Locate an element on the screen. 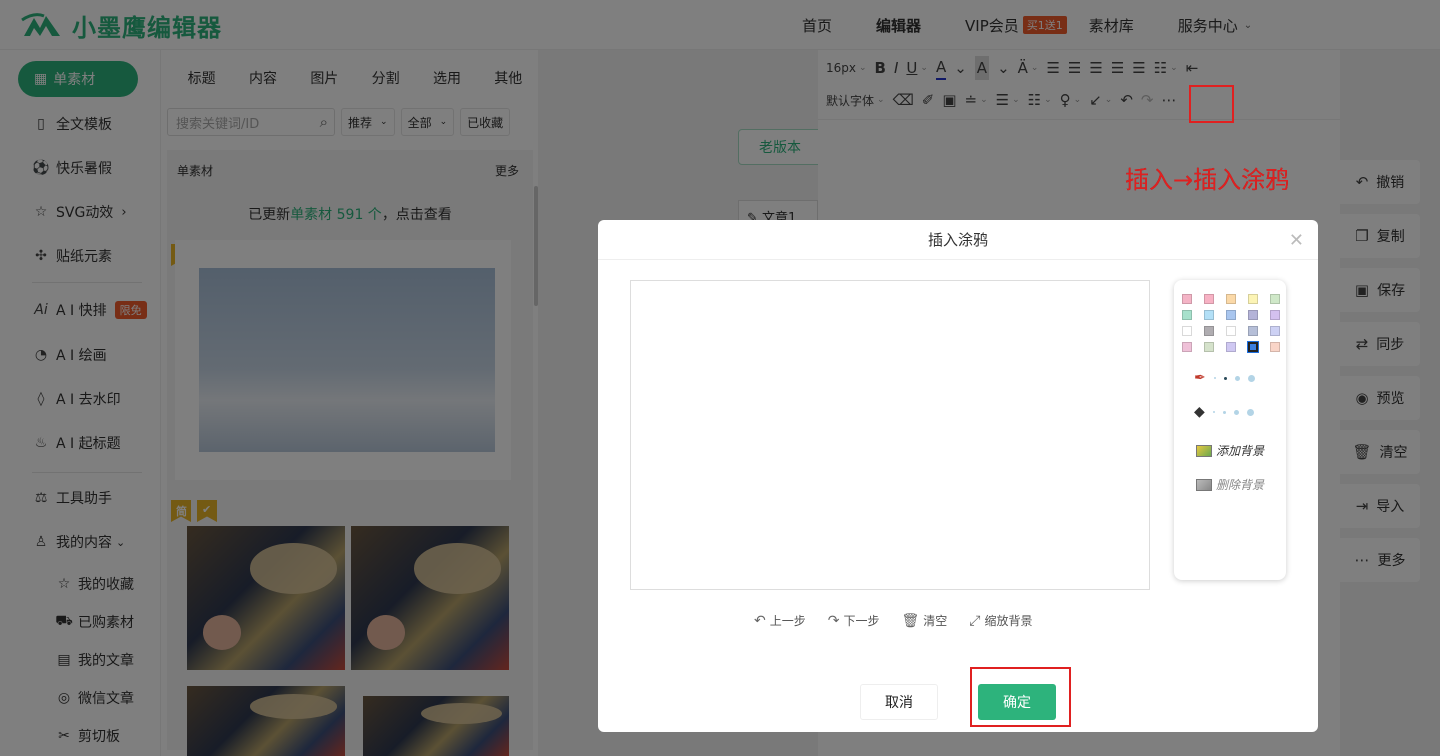 The height and width of the screenshot is (756, 1440). doodle-tool-highlight is located at coordinates (1211, 104).